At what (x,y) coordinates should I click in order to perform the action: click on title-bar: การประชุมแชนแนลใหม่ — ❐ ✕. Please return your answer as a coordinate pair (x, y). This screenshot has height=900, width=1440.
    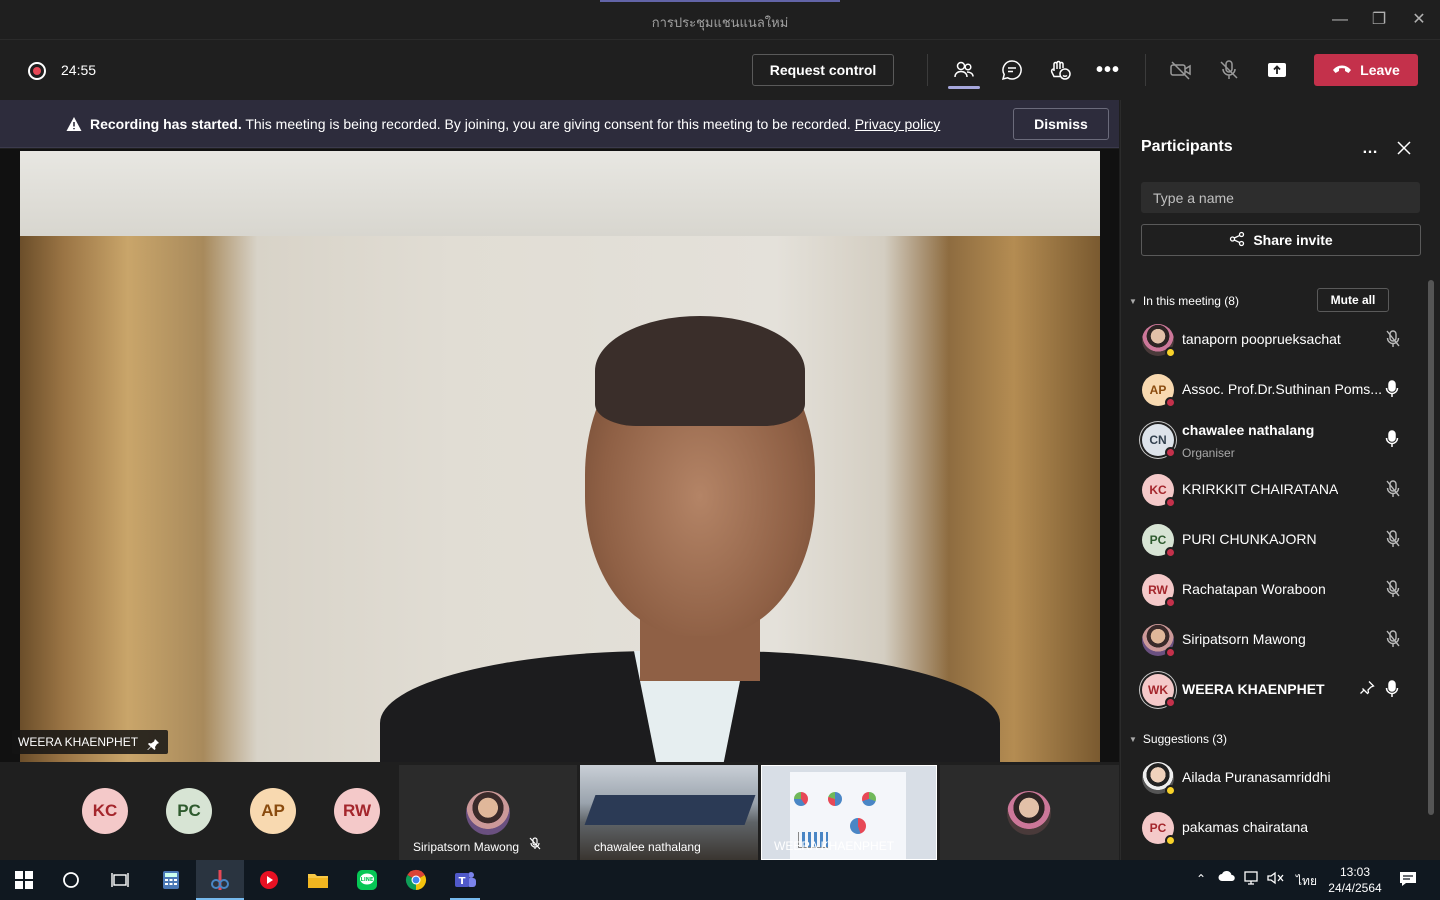
    Looking at the image, I should click on (720, 20).